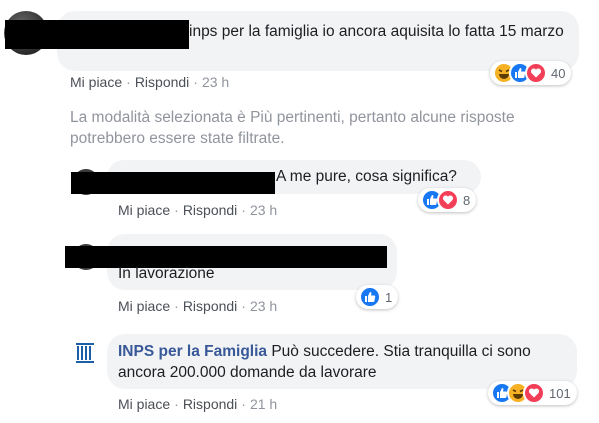 The height and width of the screenshot is (423, 599). I want to click on reaction-summary: 8, so click(447, 200).